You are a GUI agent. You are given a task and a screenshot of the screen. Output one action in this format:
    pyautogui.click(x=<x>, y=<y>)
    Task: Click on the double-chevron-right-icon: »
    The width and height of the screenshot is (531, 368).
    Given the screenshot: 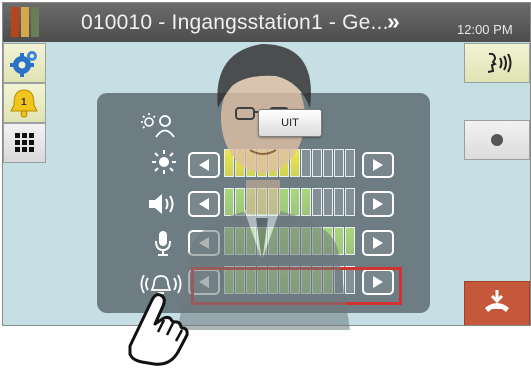 What is the action you would take?
    pyautogui.click(x=393, y=21)
    